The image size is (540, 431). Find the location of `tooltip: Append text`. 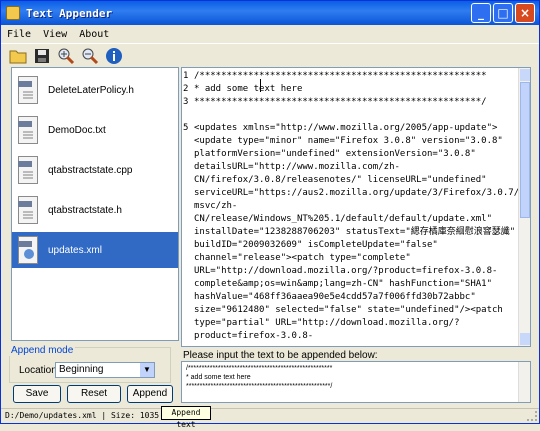

tooltip: Append text is located at coordinates (186, 417).